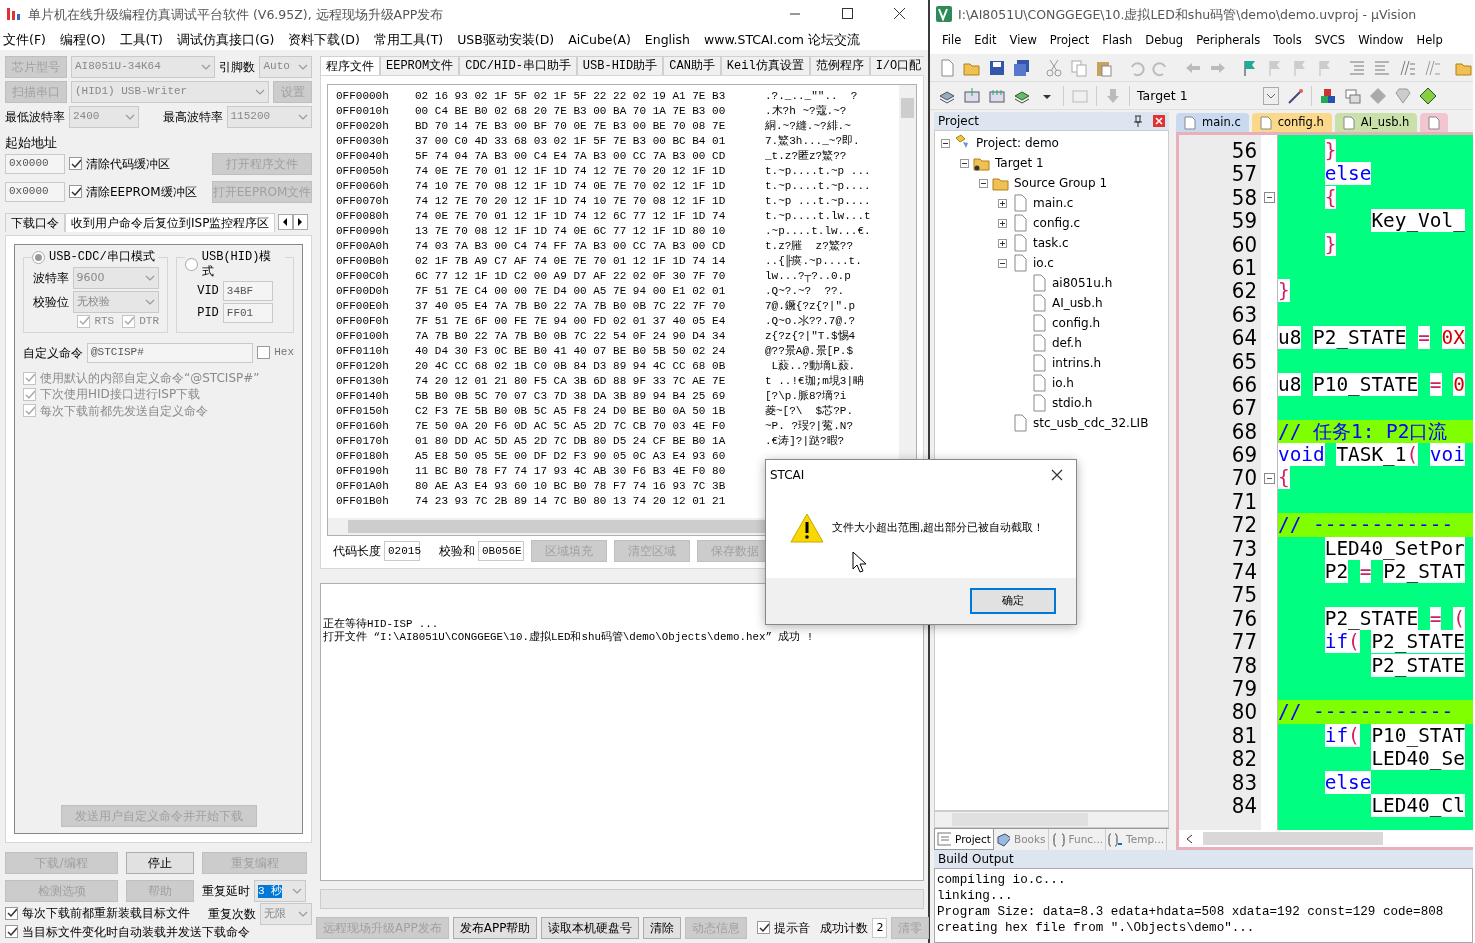 This screenshot has width=1475, height=943. Describe the element at coordinates (1072, 403) in the screenshot. I see `tree-item: stdio.h` at that location.